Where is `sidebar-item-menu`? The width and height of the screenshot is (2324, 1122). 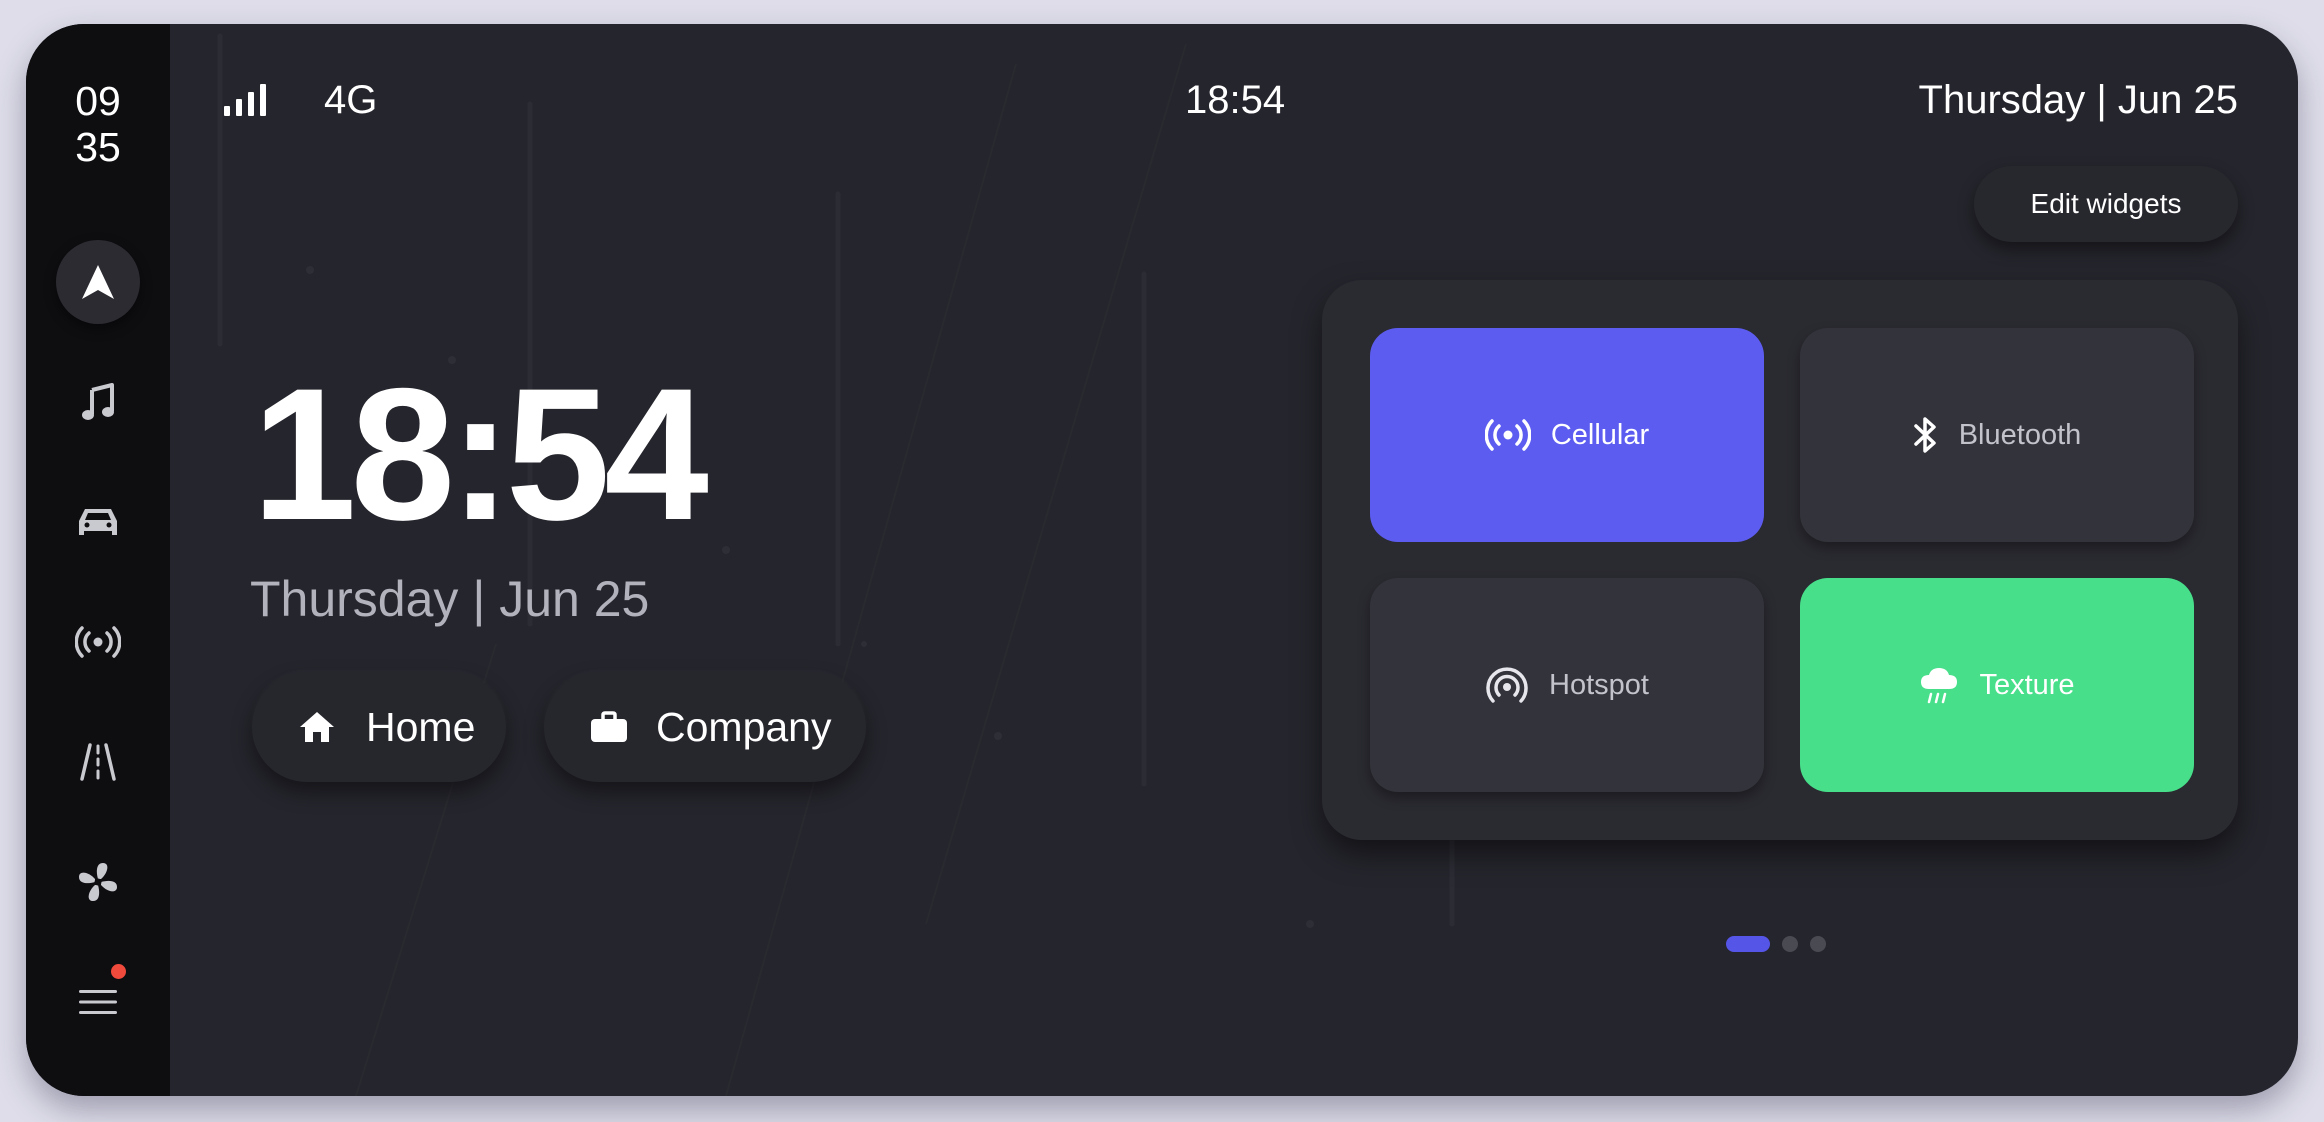 sidebar-item-menu is located at coordinates (98, 1002).